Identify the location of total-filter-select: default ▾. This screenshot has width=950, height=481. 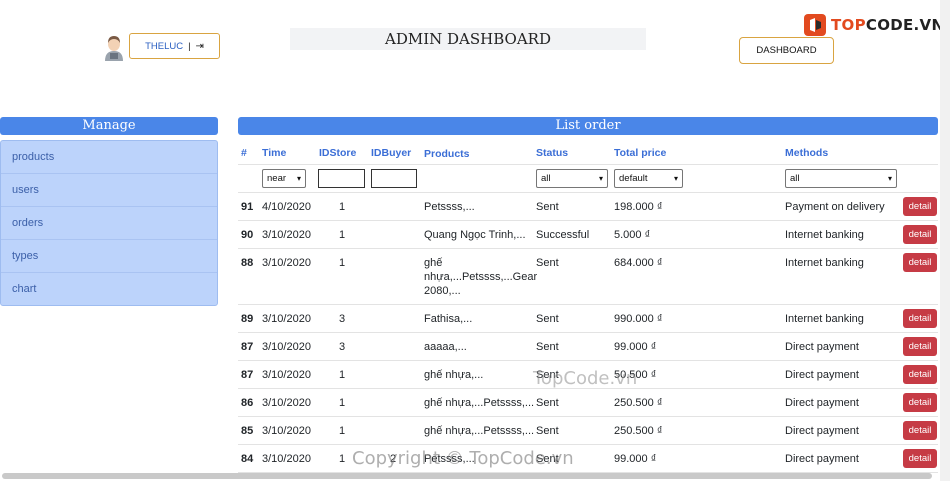
(648, 178).